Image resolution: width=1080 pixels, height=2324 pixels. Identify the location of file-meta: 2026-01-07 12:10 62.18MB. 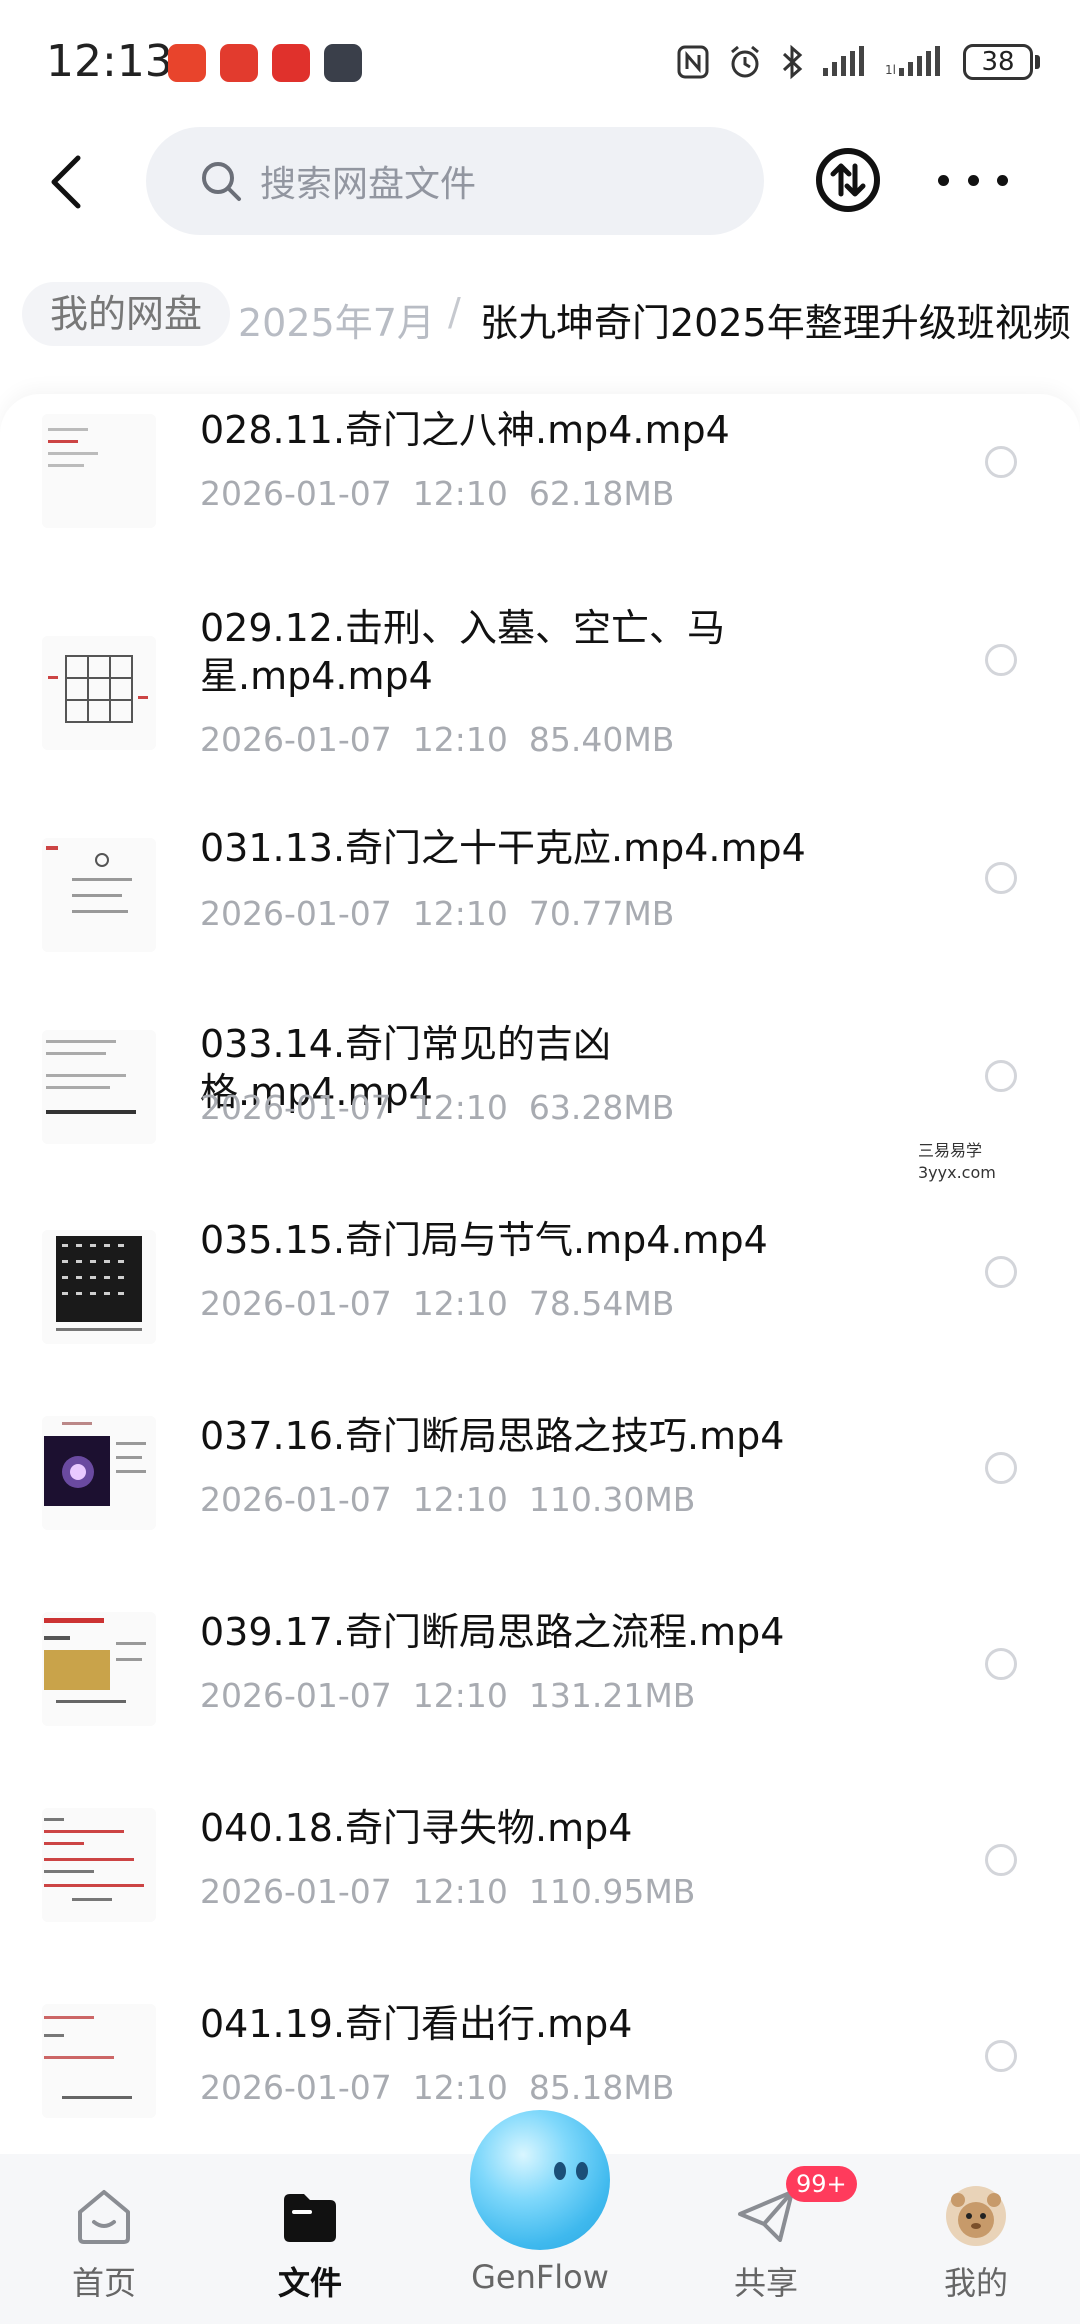
(437, 493).